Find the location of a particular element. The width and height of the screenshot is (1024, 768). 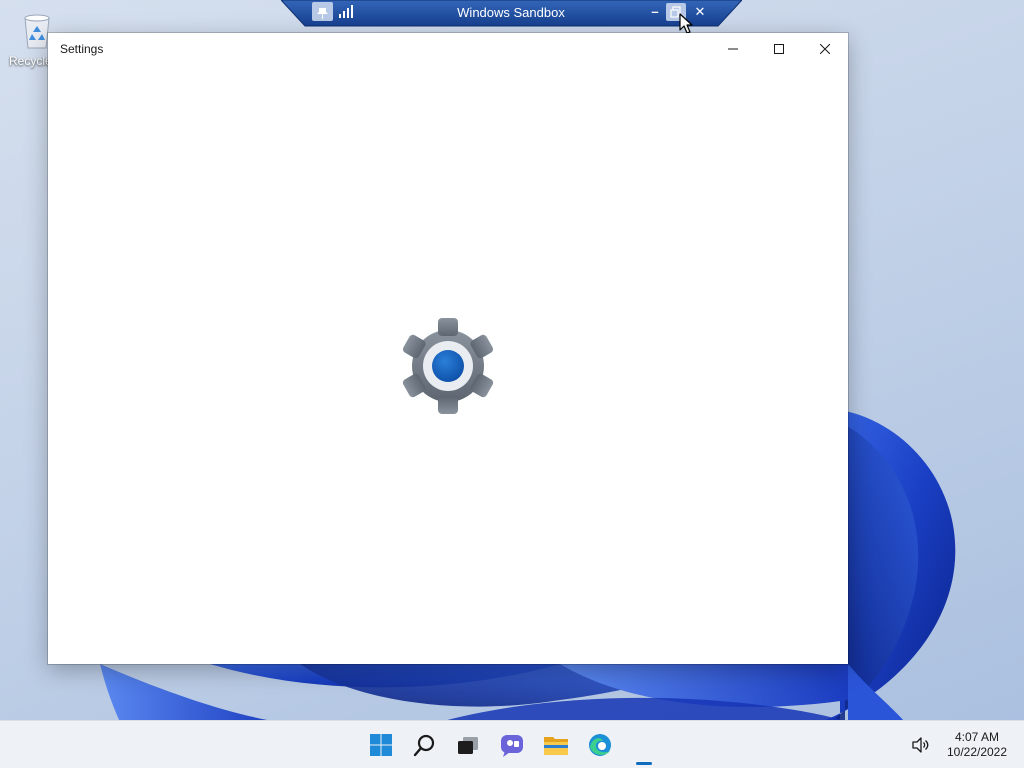

sandbox-bar-title: Windows Sandbox is located at coordinates (511, 12).